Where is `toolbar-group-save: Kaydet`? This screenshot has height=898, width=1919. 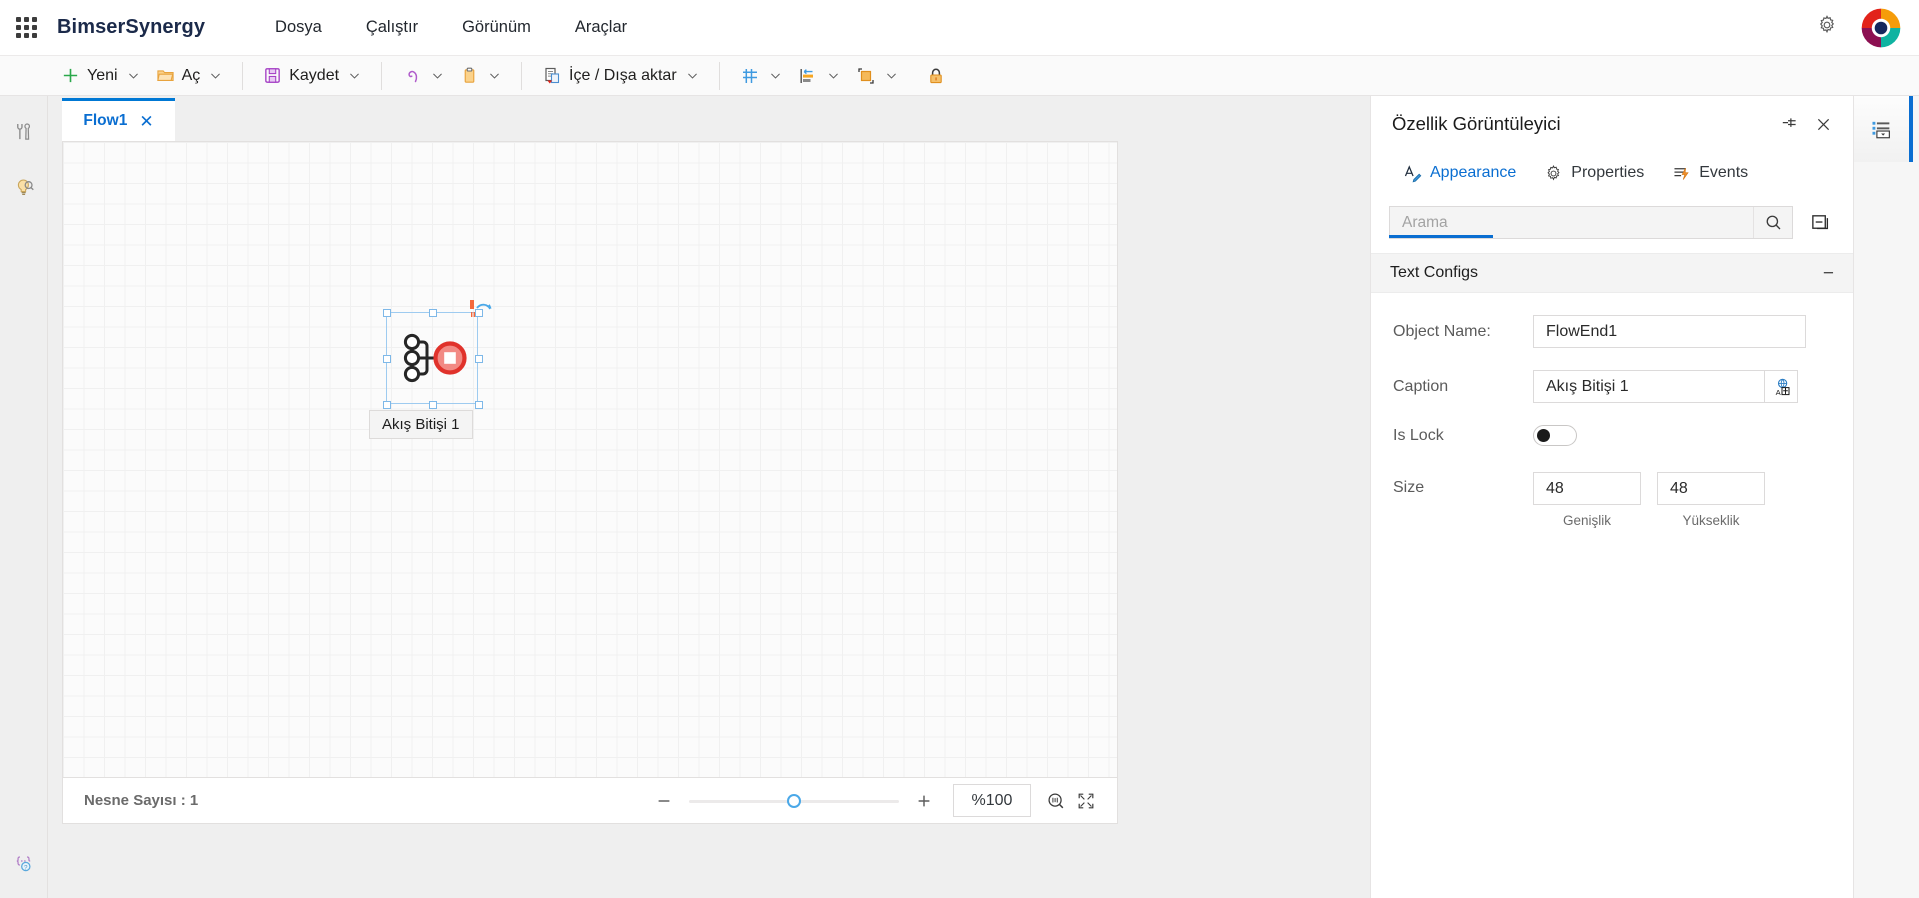 toolbar-group-save: Kaydet is located at coordinates (312, 75).